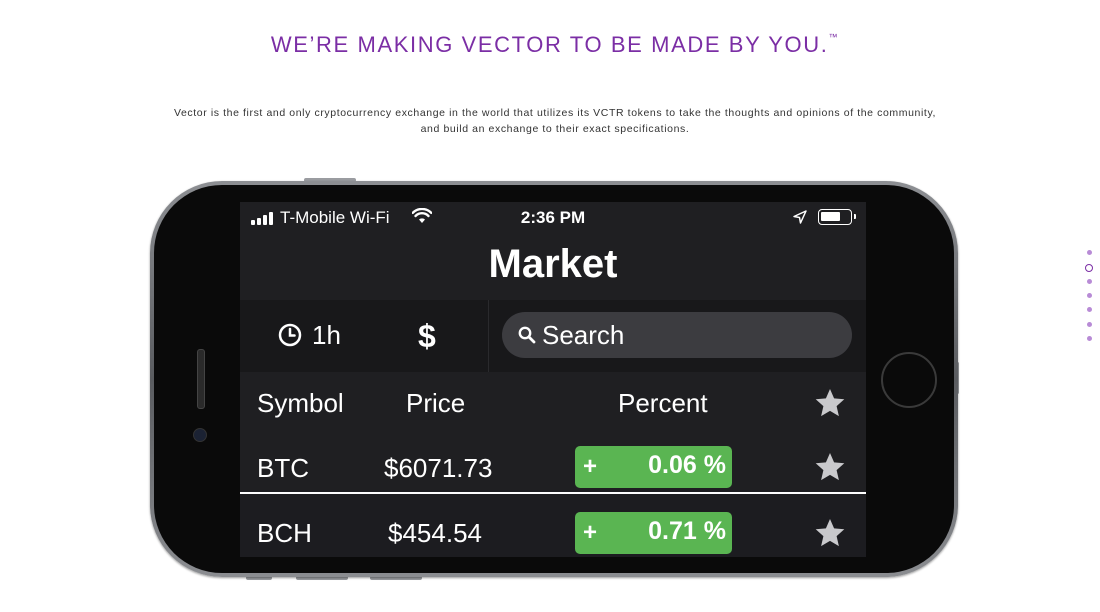  I want to click on clock-icon, so click(290, 335).